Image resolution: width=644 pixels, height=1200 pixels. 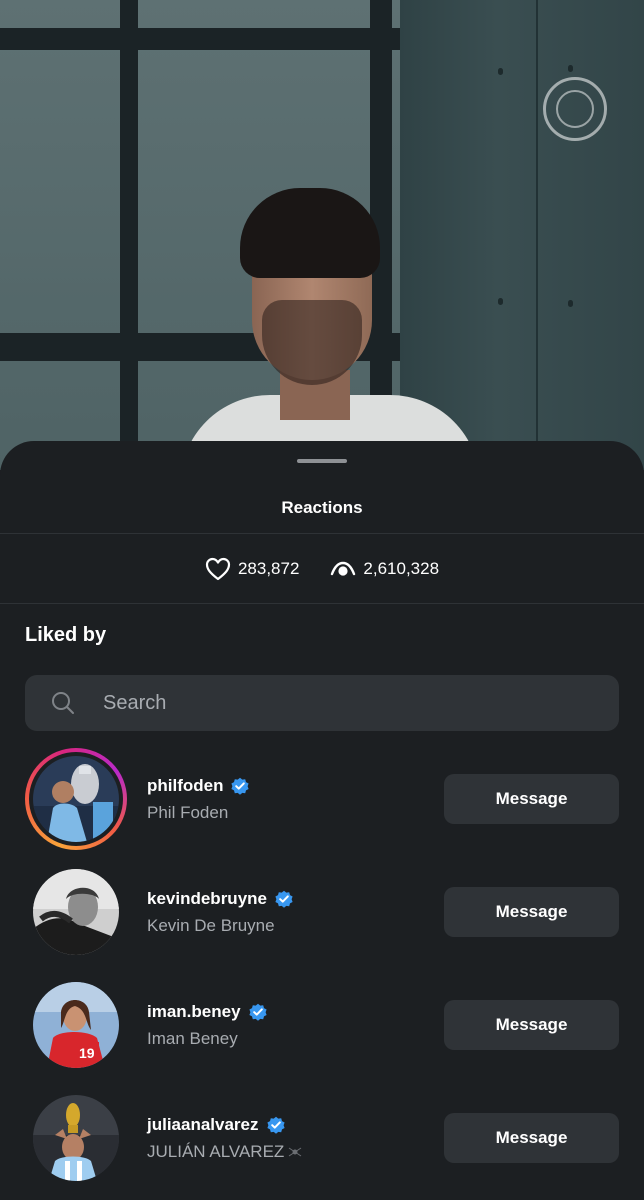 I want to click on reaction-stats: 283,872 2,610,328, so click(x=322, y=569).